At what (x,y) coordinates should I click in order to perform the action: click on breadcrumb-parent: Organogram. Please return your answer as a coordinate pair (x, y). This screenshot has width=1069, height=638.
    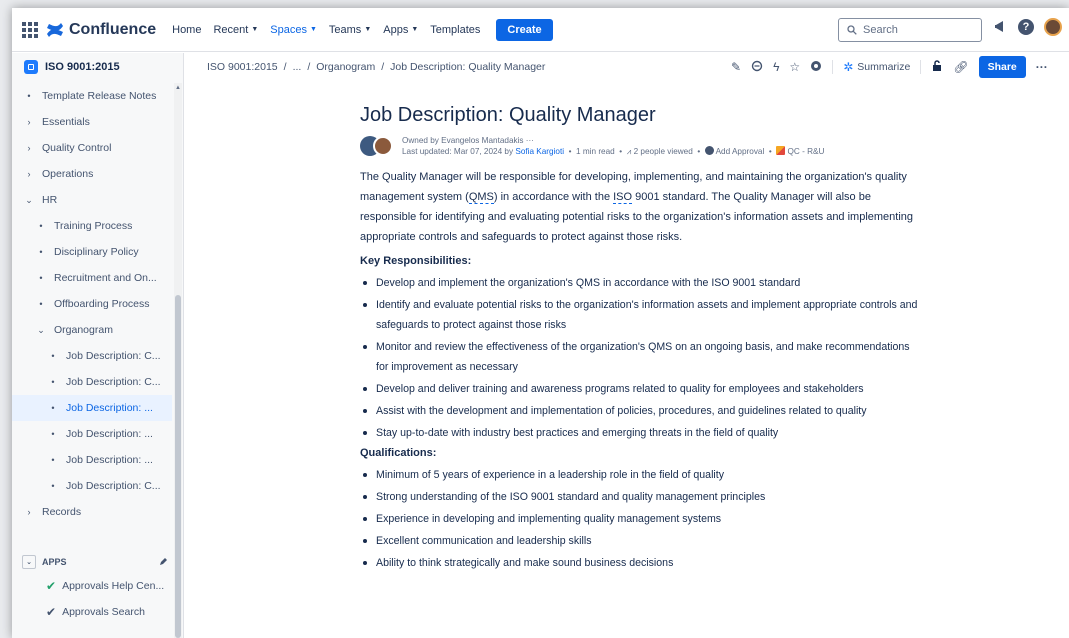
    Looking at the image, I should click on (345, 67).